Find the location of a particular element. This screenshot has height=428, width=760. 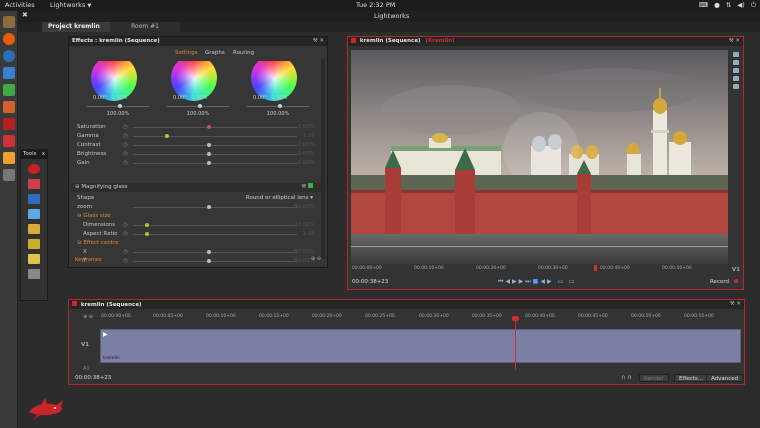

glass-size-group: ⊖ Glass size is located at coordinates (195, 216).